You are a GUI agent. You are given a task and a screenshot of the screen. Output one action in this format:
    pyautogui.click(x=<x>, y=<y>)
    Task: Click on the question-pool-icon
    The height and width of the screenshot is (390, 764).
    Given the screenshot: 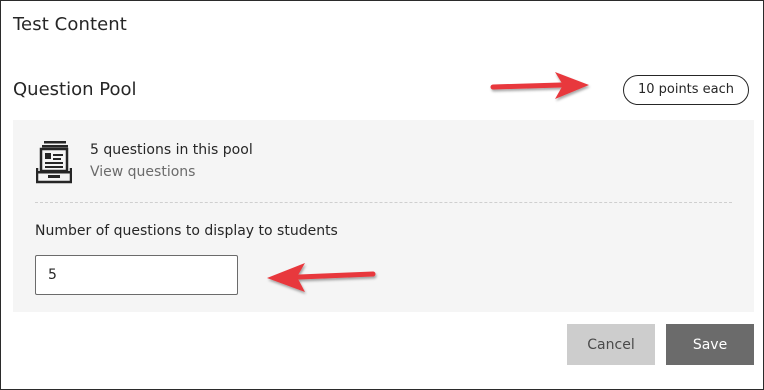 What is the action you would take?
    pyautogui.click(x=54, y=162)
    